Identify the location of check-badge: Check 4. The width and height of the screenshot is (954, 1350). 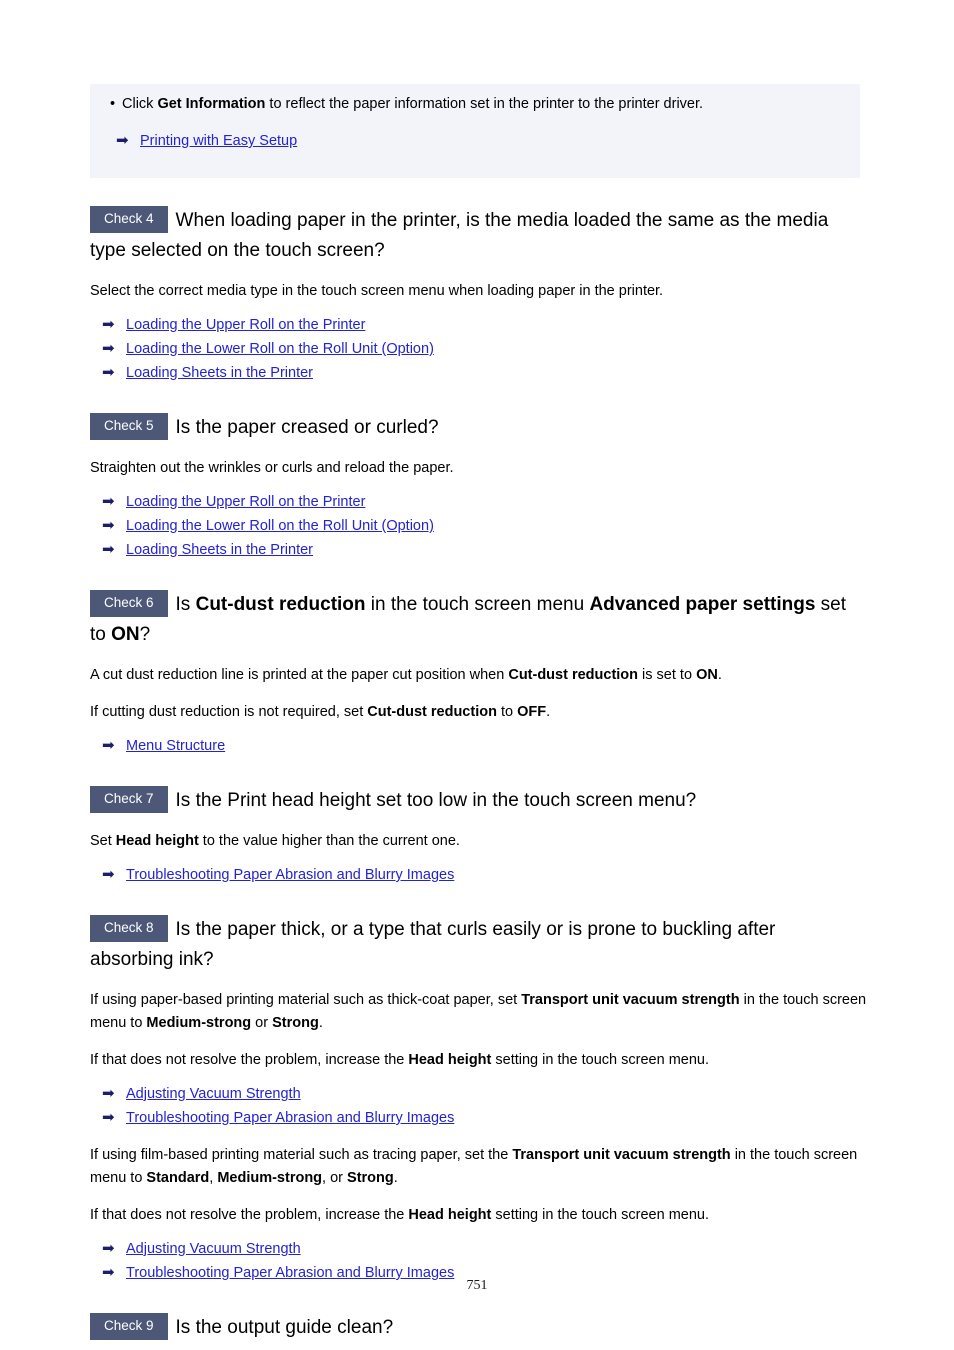
(129, 219).